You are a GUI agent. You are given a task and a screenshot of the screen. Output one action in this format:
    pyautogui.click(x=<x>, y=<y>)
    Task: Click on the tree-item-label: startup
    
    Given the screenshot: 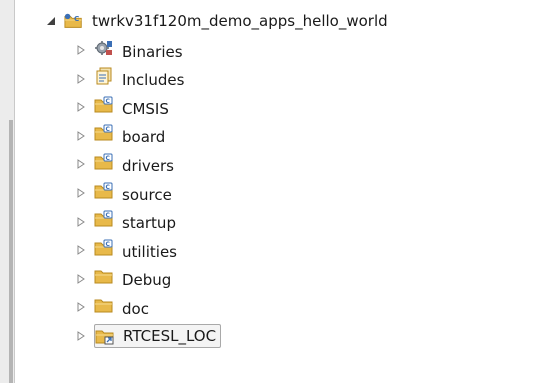 What is the action you would take?
    pyautogui.click(x=149, y=223)
    